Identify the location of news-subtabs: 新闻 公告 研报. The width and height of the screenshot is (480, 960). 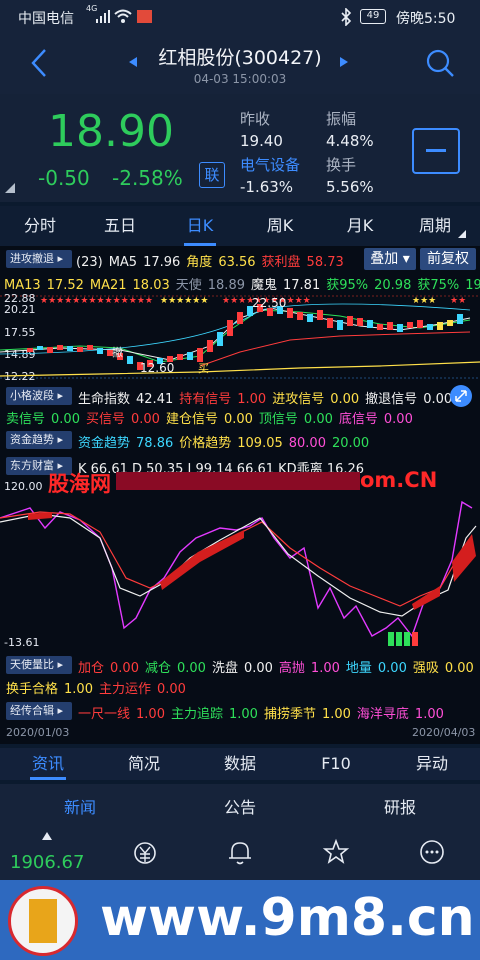
(240, 805).